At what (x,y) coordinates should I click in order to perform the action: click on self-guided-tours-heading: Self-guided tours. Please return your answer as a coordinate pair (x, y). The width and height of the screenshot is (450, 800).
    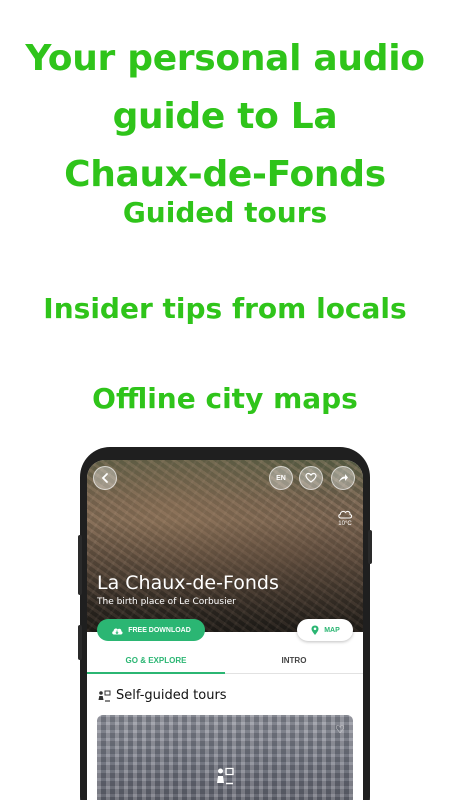
    Looking at the image, I should click on (162, 695).